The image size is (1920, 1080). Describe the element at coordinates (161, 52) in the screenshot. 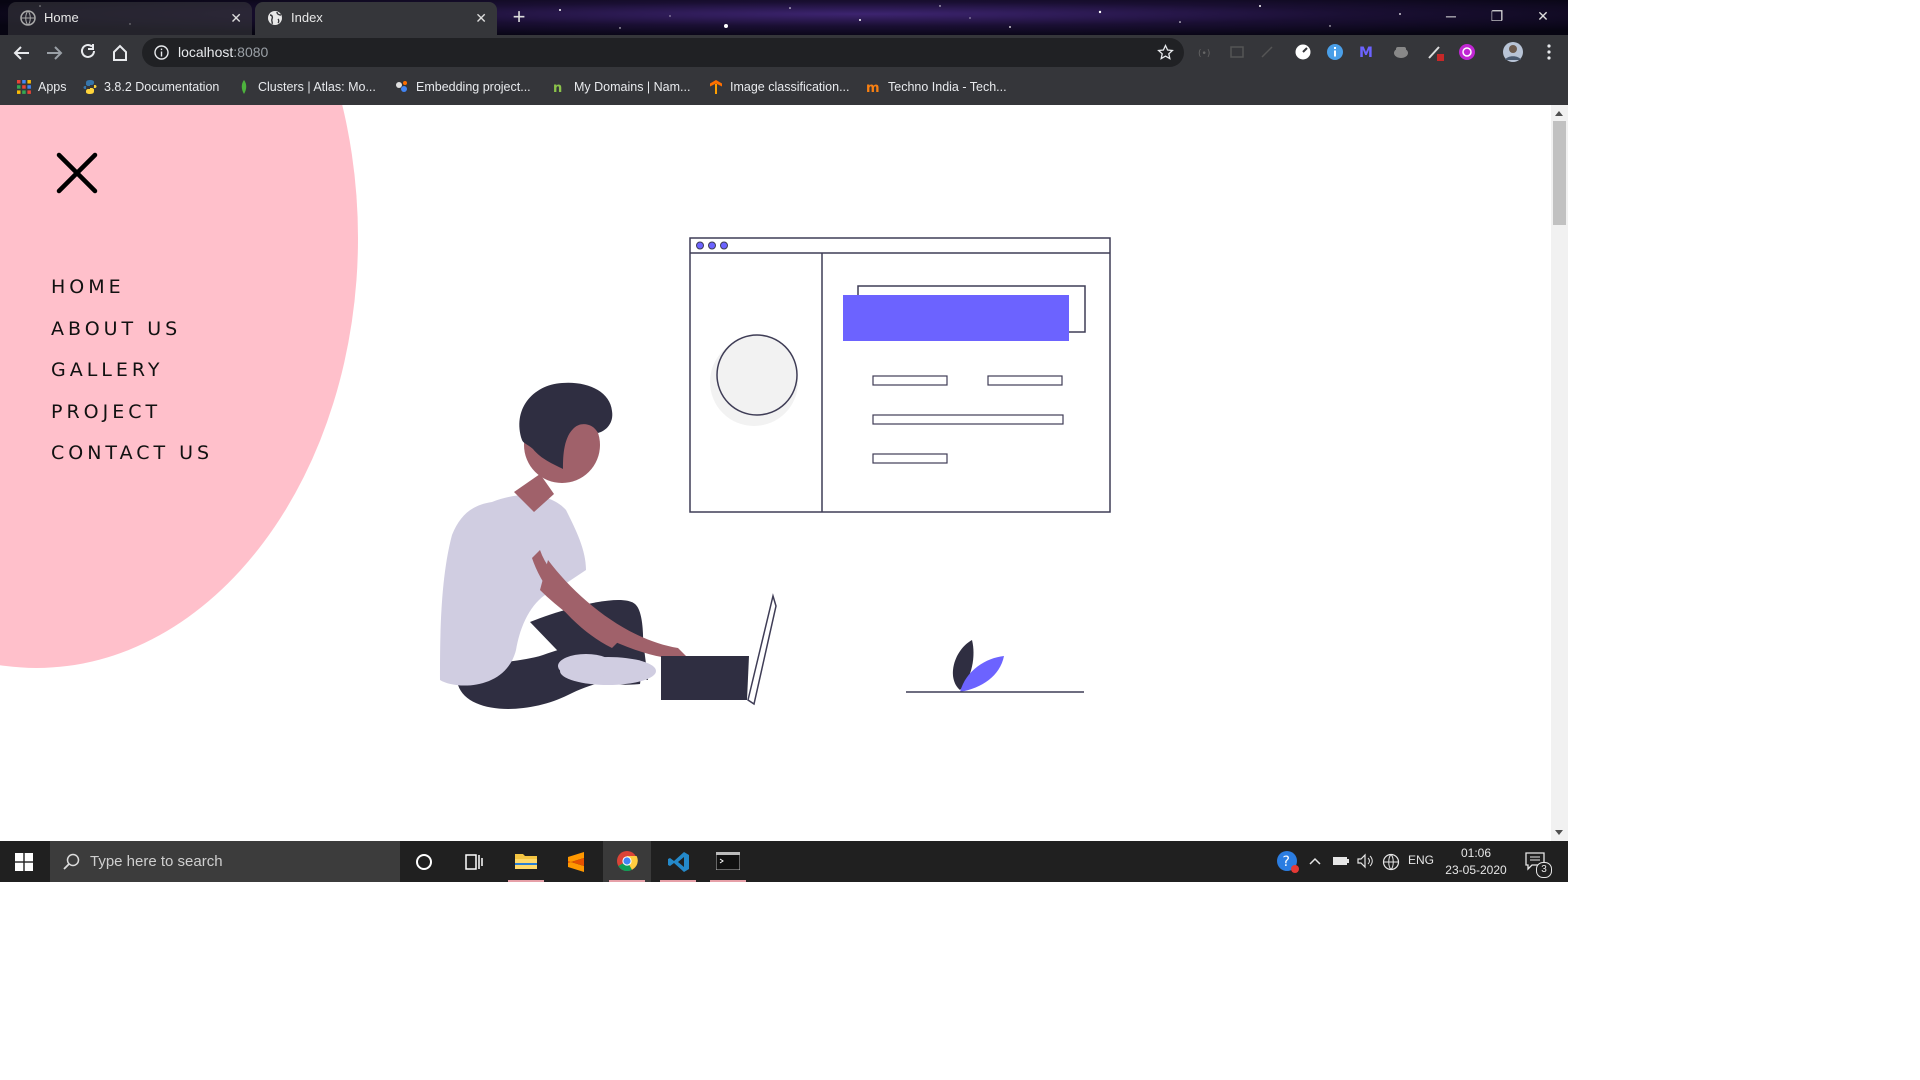

I see `info-icon` at that location.